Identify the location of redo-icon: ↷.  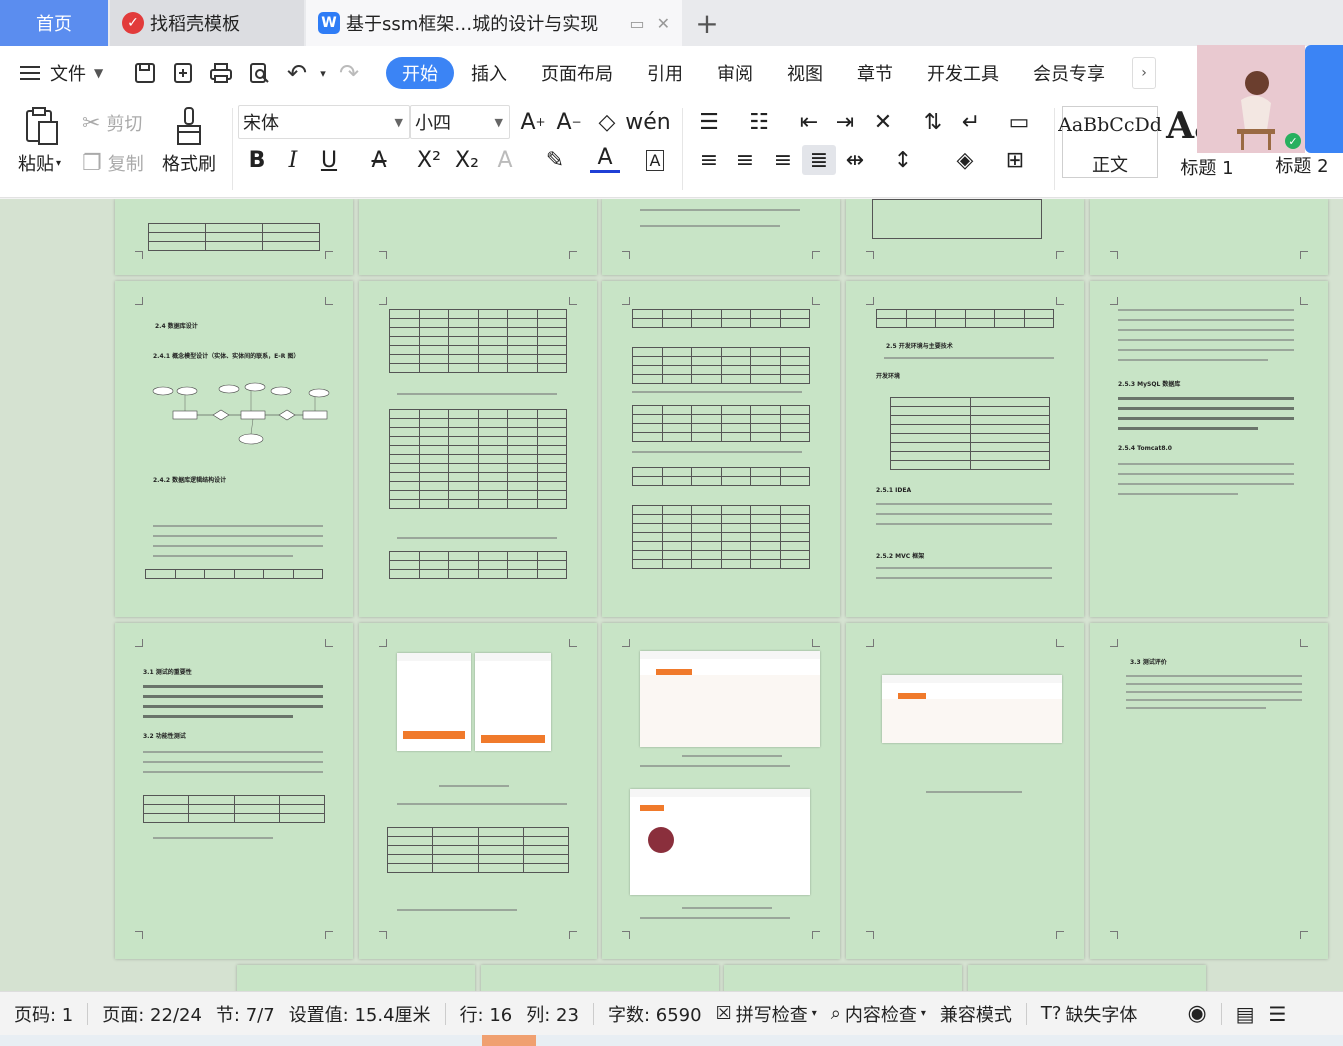
(349, 73).